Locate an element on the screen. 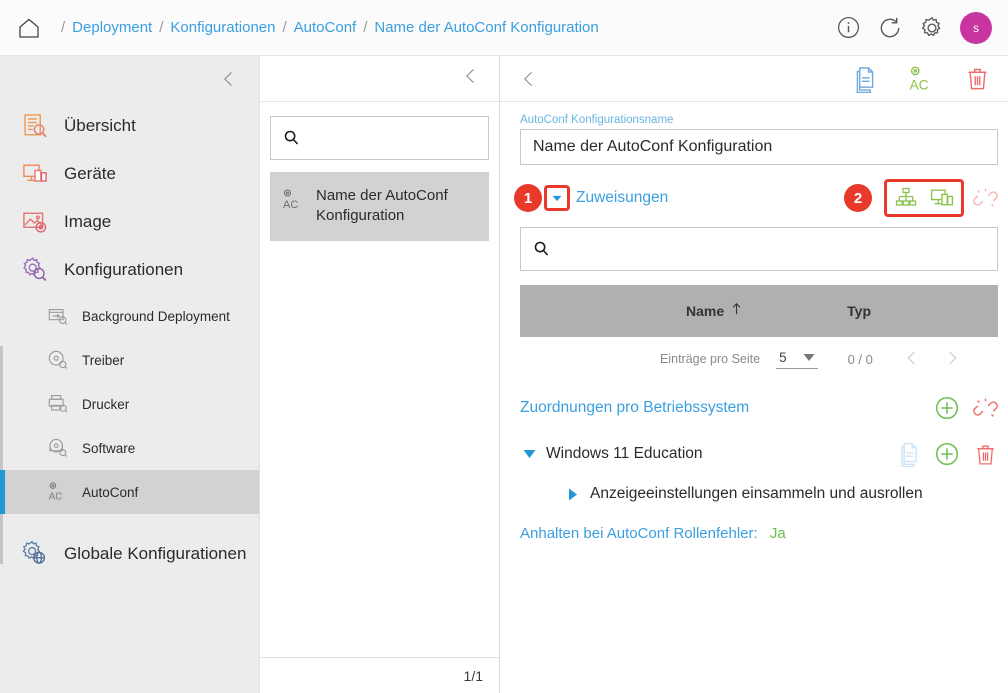 Image resolution: width=1008 pixels, height=693 pixels. sidebar-item-label: Software is located at coordinates (109, 448).